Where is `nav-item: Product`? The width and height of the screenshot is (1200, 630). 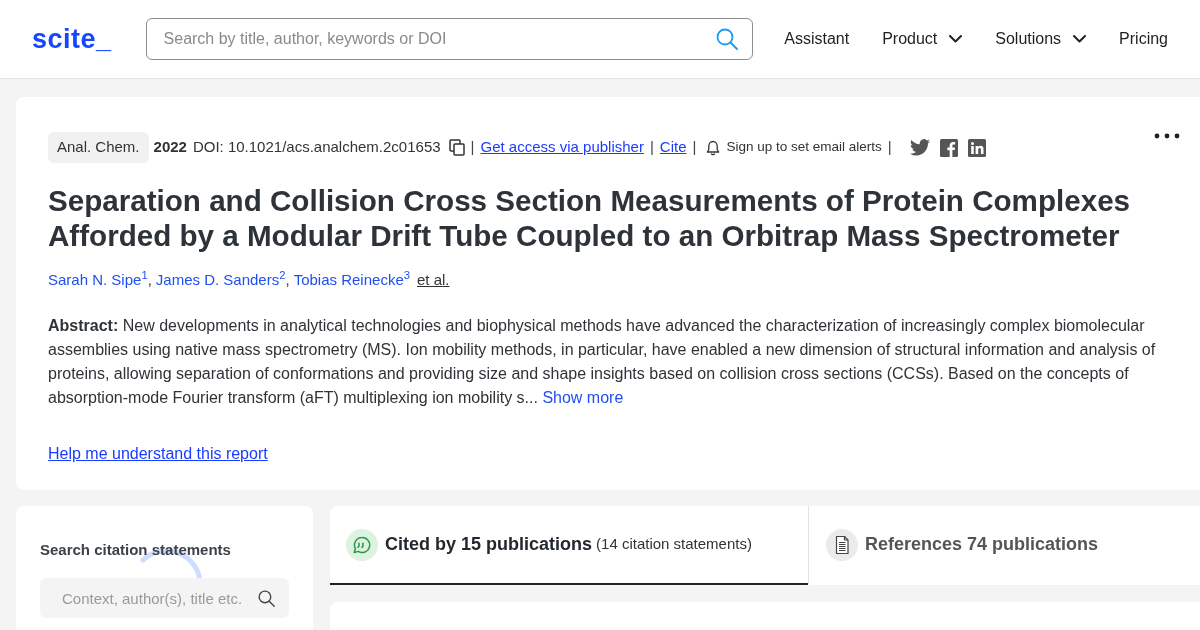
nav-item: Product is located at coordinates (922, 39).